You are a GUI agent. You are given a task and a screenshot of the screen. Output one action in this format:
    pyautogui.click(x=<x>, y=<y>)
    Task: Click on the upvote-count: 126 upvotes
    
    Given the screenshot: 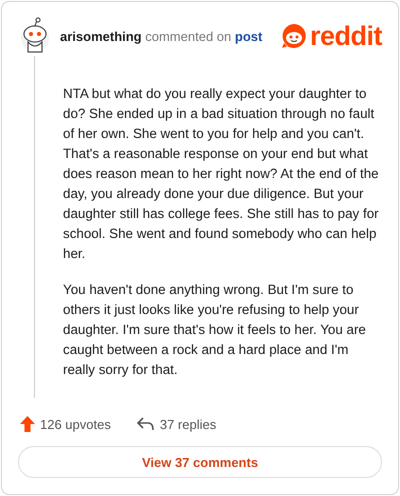 What is the action you would take?
    pyautogui.click(x=75, y=424)
    